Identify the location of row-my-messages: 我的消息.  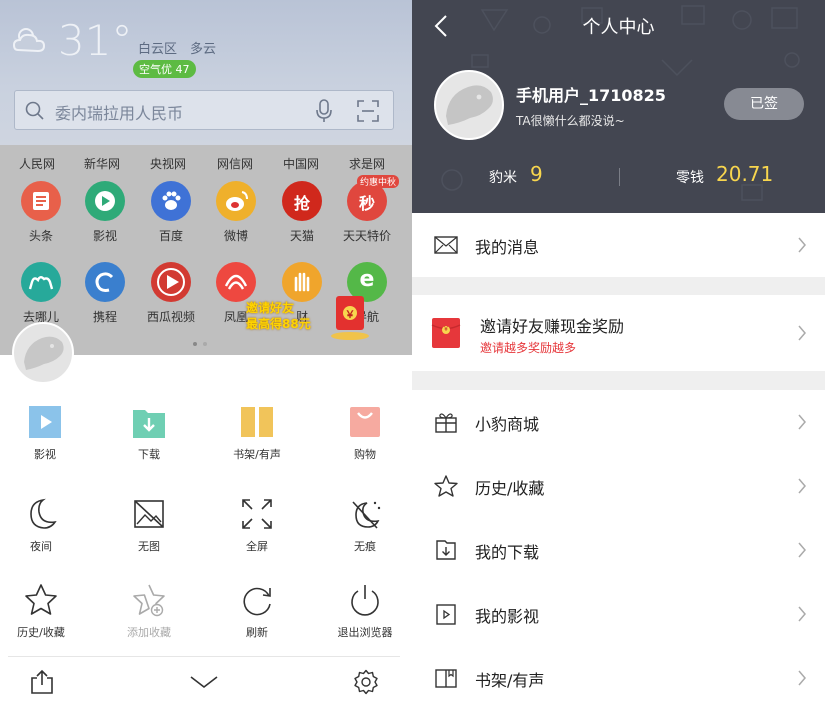
(618, 245).